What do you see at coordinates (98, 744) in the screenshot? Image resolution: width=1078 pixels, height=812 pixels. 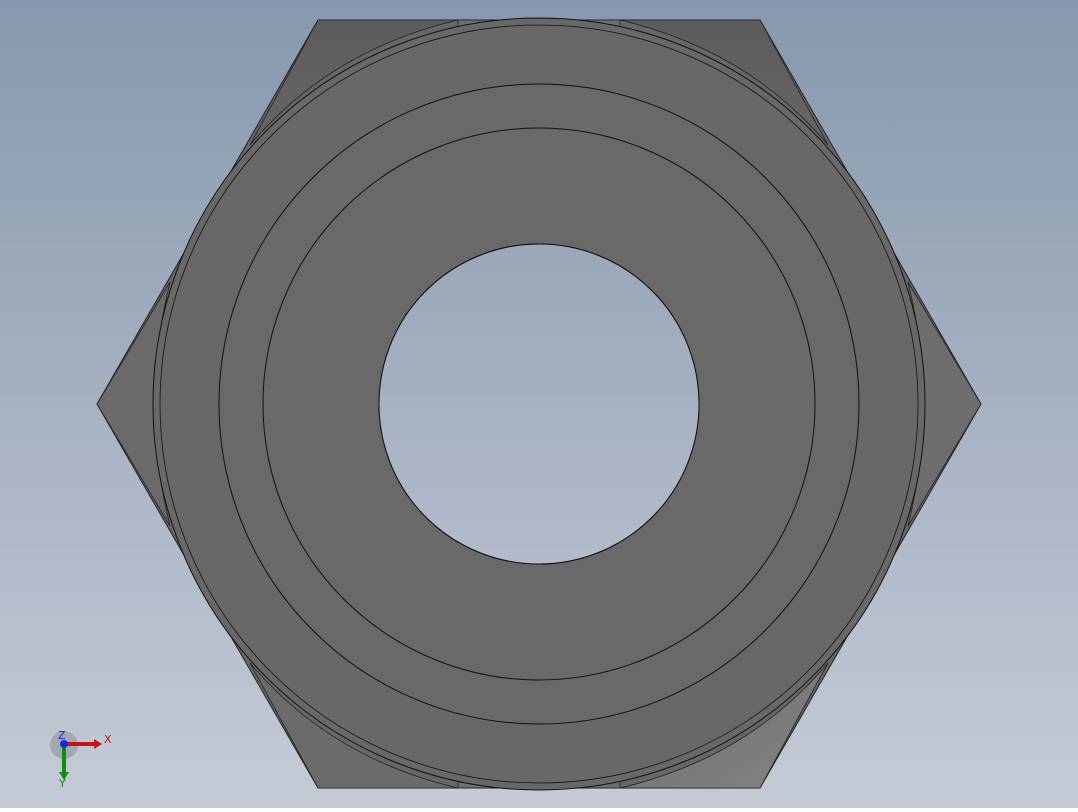 I see `x-axis-arrowhead` at bounding box center [98, 744].